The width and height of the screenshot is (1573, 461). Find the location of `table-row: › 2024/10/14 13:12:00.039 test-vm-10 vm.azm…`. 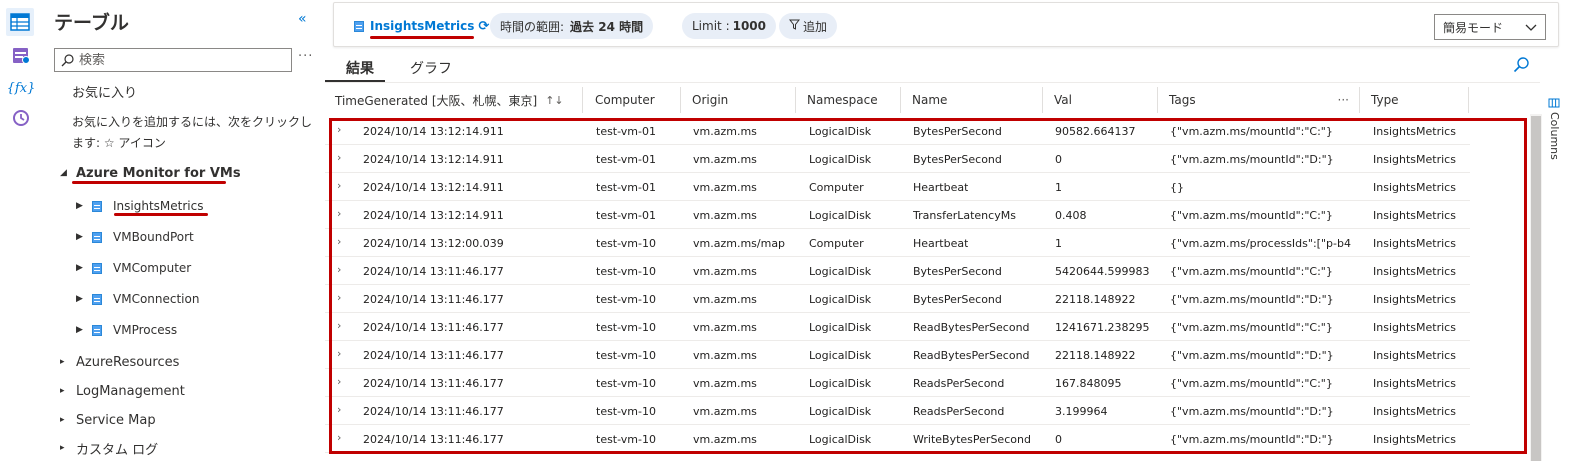

table-row: › 2024/10/14 13:12:00.039 test-vm-10 vm.azm… is located at coordinates (897, 243).